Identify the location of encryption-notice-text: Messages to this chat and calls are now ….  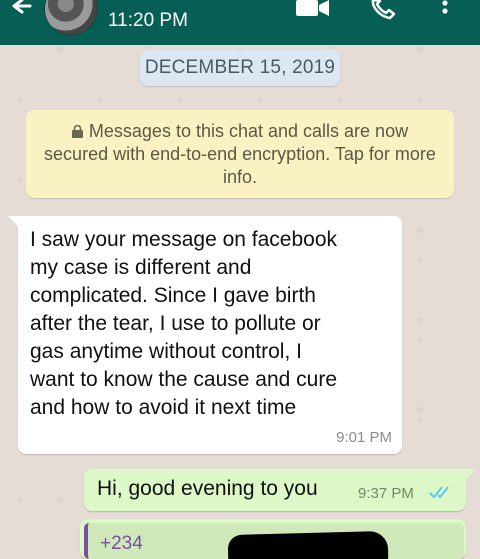
(240, 153).